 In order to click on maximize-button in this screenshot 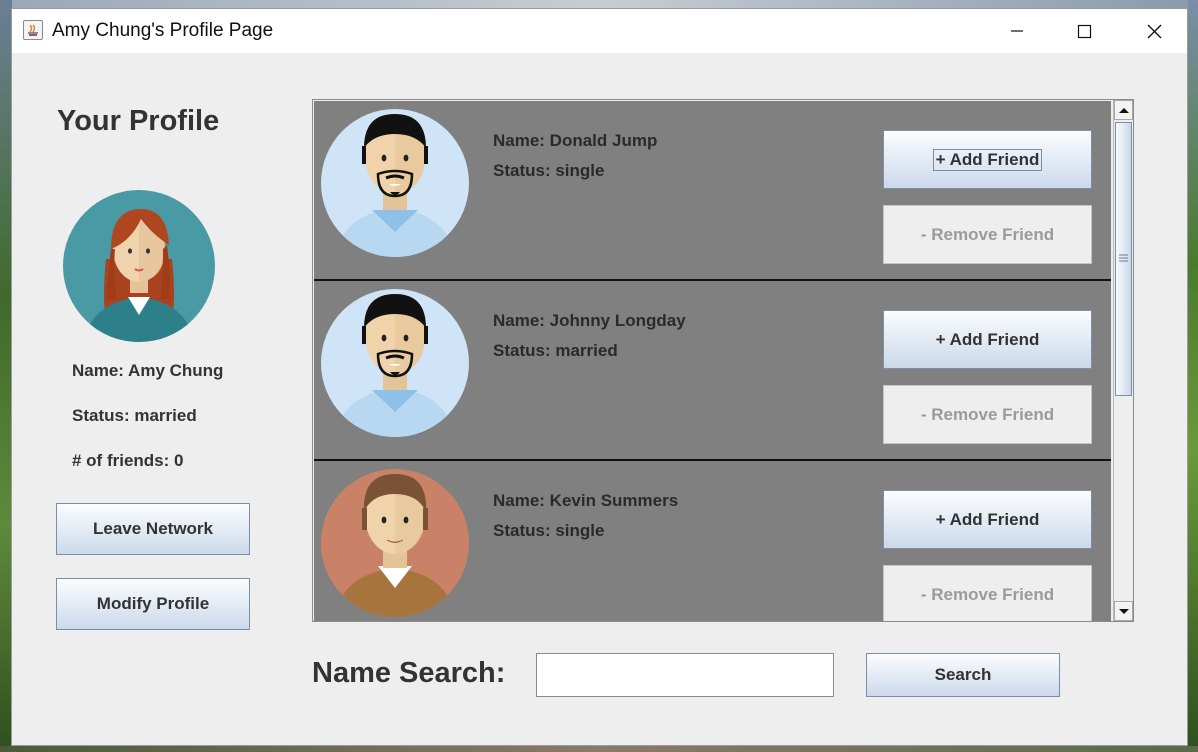, I will do `click(1084, 31)`.